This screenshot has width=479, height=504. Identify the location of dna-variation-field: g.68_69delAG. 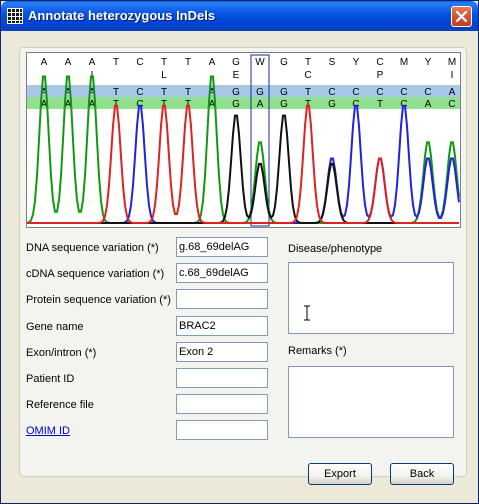
(222, 247).